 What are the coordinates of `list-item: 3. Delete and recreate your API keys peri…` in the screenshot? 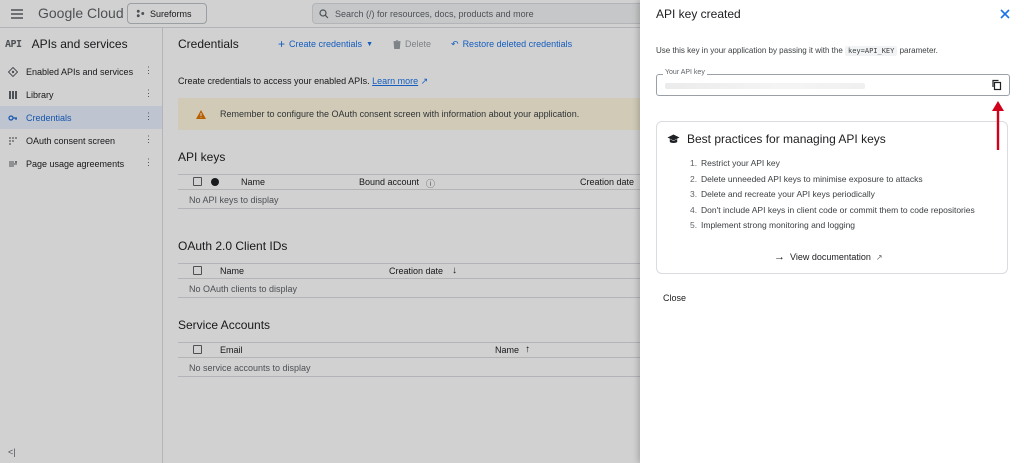 It's located at (782, 194).